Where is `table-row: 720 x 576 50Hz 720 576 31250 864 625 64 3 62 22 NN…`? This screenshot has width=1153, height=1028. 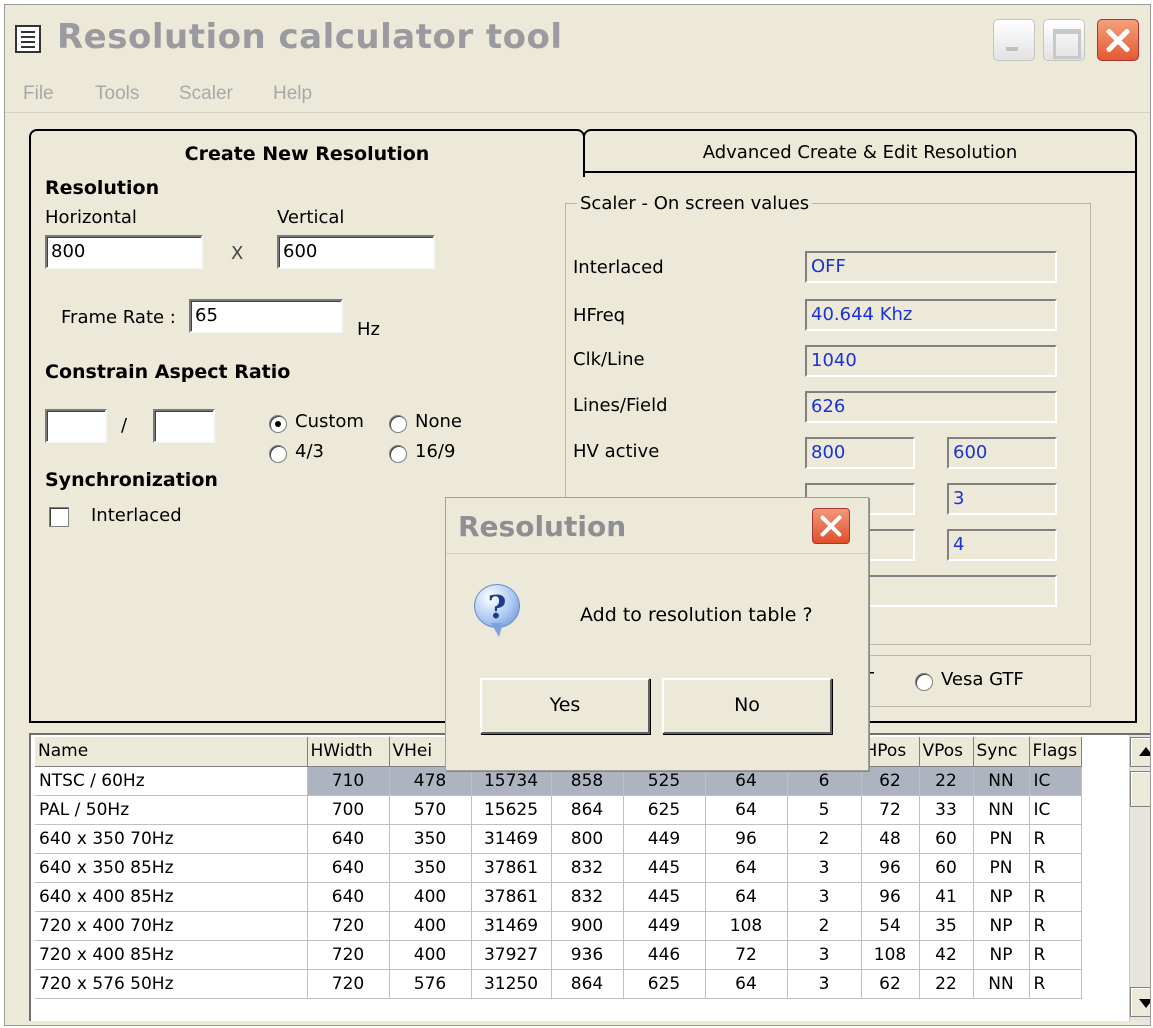 table-row: 720 x 576 50Hz 720 576 31250 864 625 64 3 62 22 NN… is located at coordinates (558, 984).